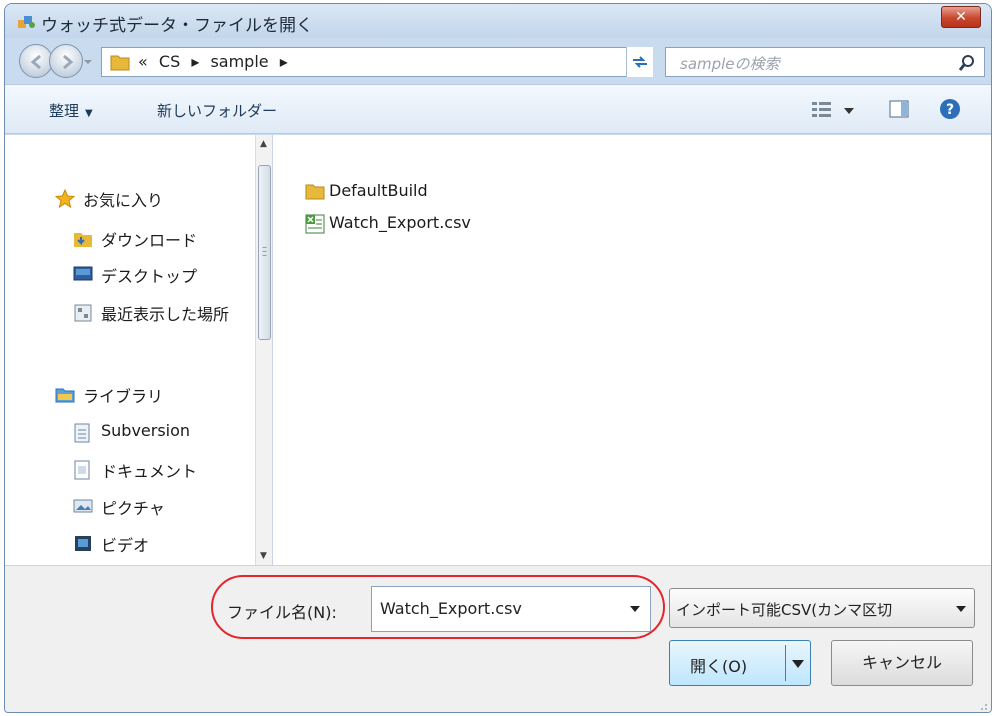  What do you see at coordinates (798, 664) in the screenshot?
I see `open-options-dropdown-icon` at bounding box center [798, 664].